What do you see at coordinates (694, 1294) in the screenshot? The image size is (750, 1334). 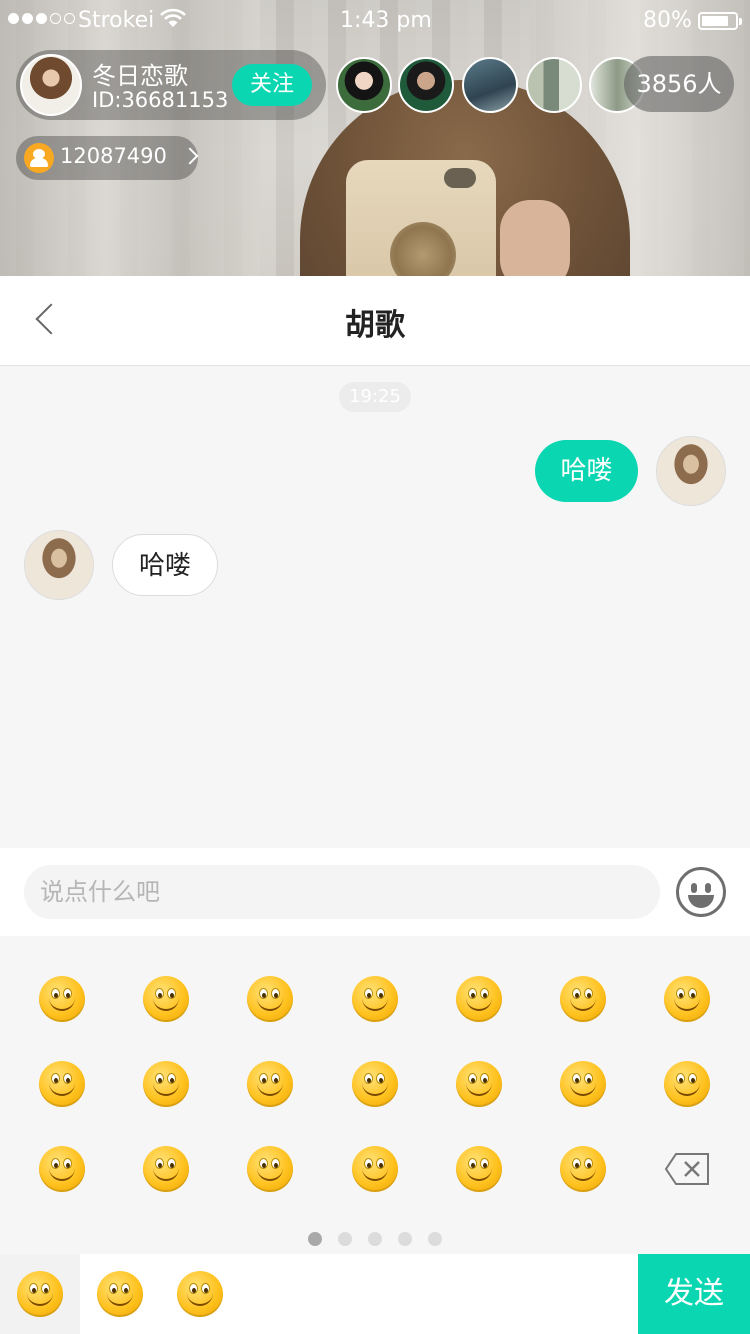 I see `send-button: 发送` at bounding box center [694, 1294].